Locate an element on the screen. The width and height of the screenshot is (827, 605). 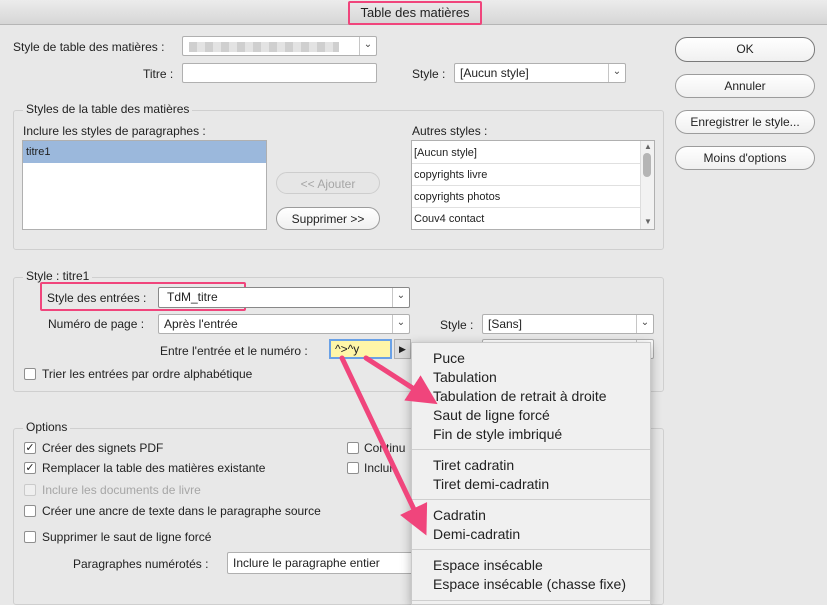
annotation-arrows is located at coordinates (388, 445).